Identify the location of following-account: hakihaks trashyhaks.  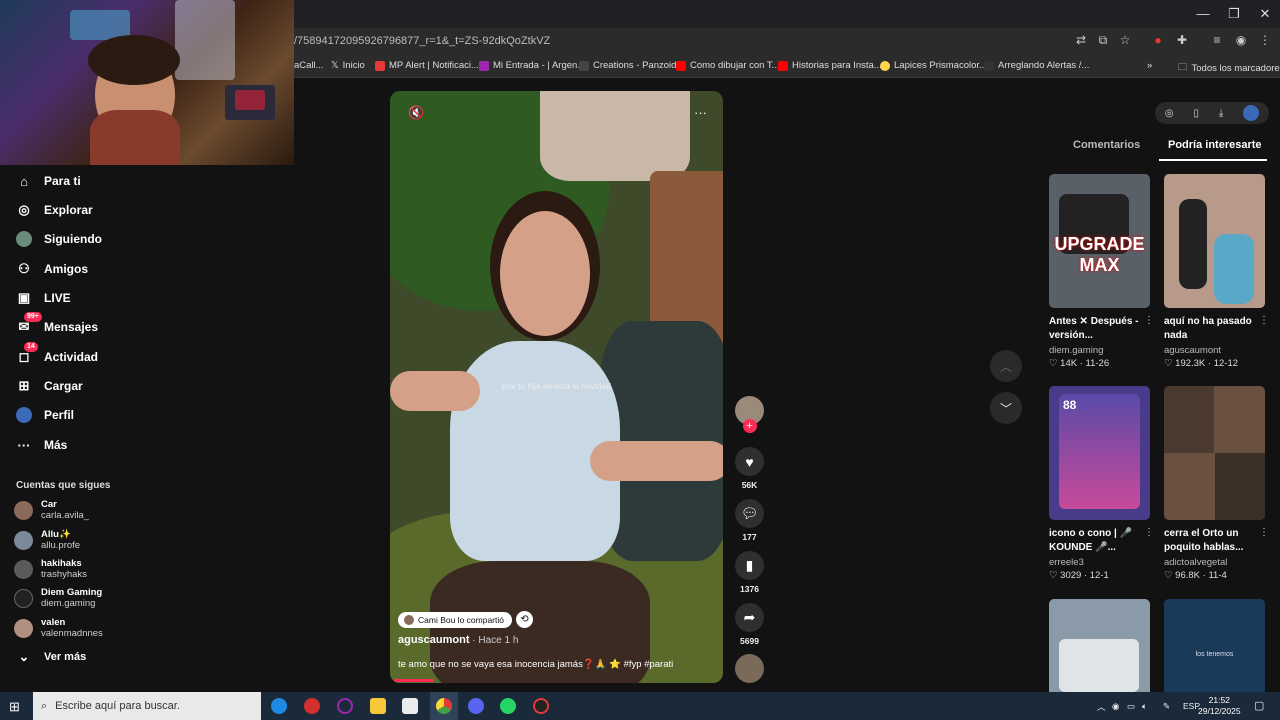
(50, 569).